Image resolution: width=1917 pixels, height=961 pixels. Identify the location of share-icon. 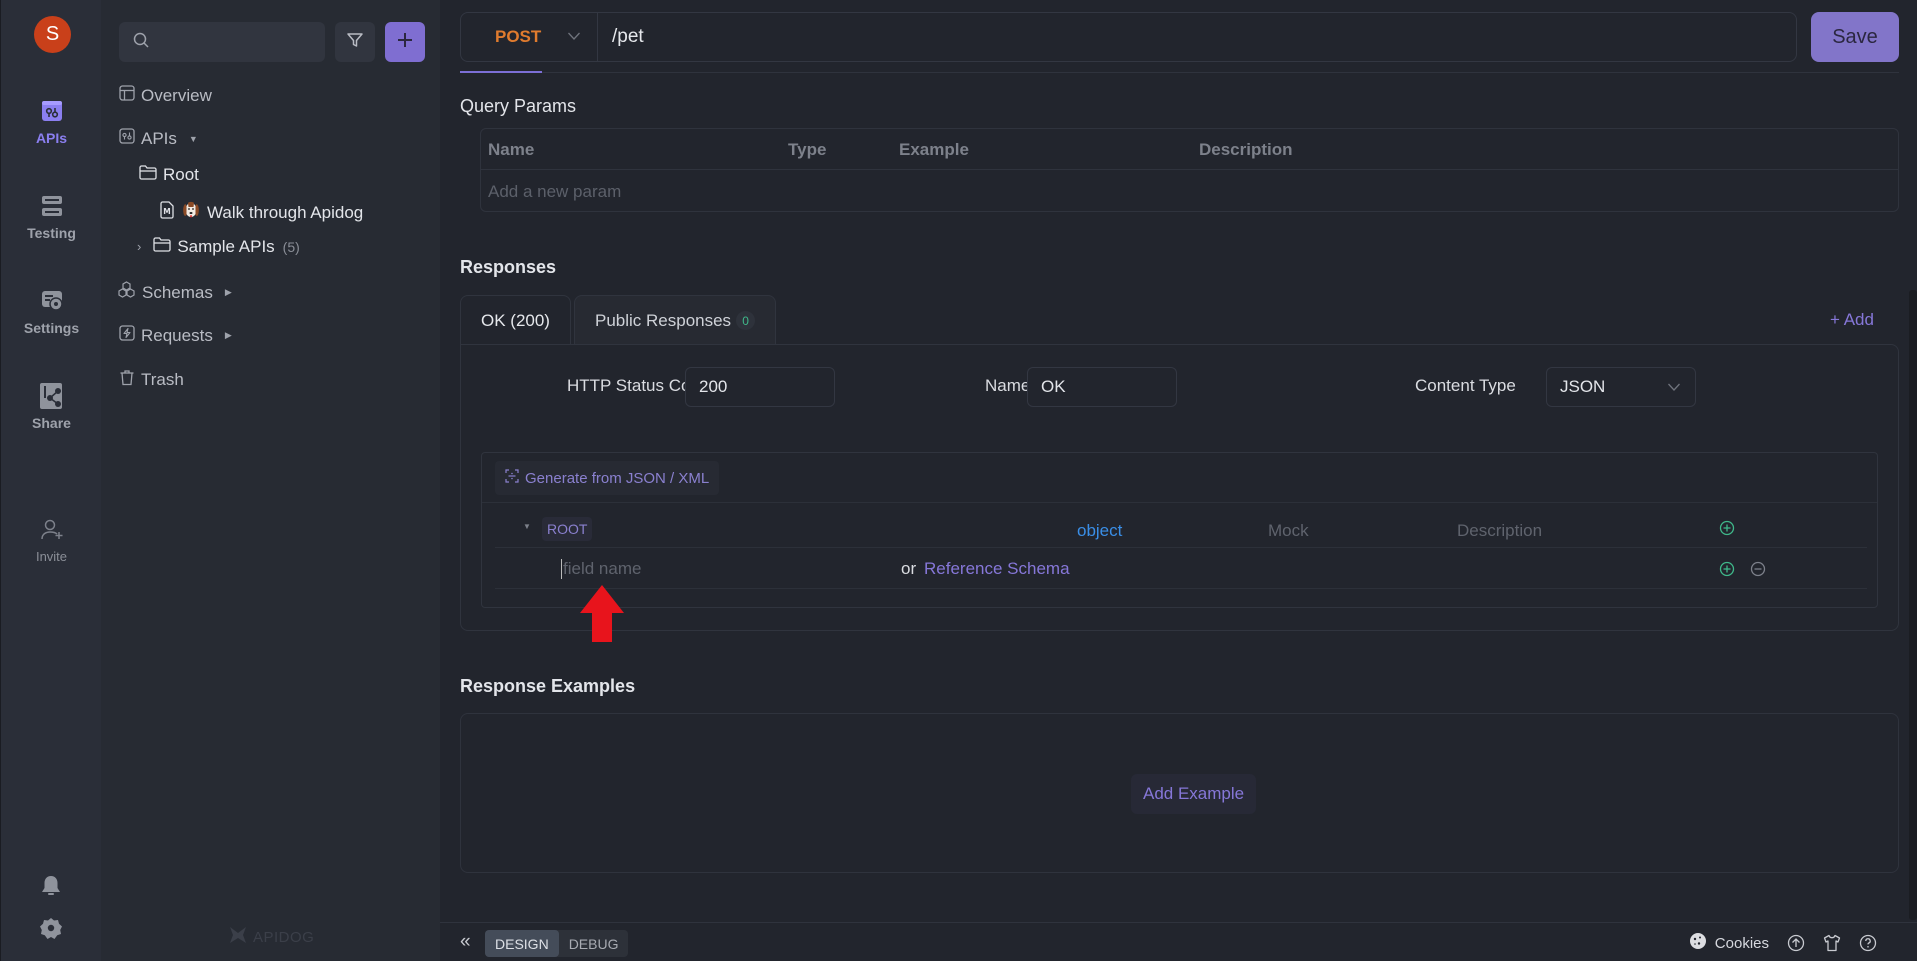
(52, 396).